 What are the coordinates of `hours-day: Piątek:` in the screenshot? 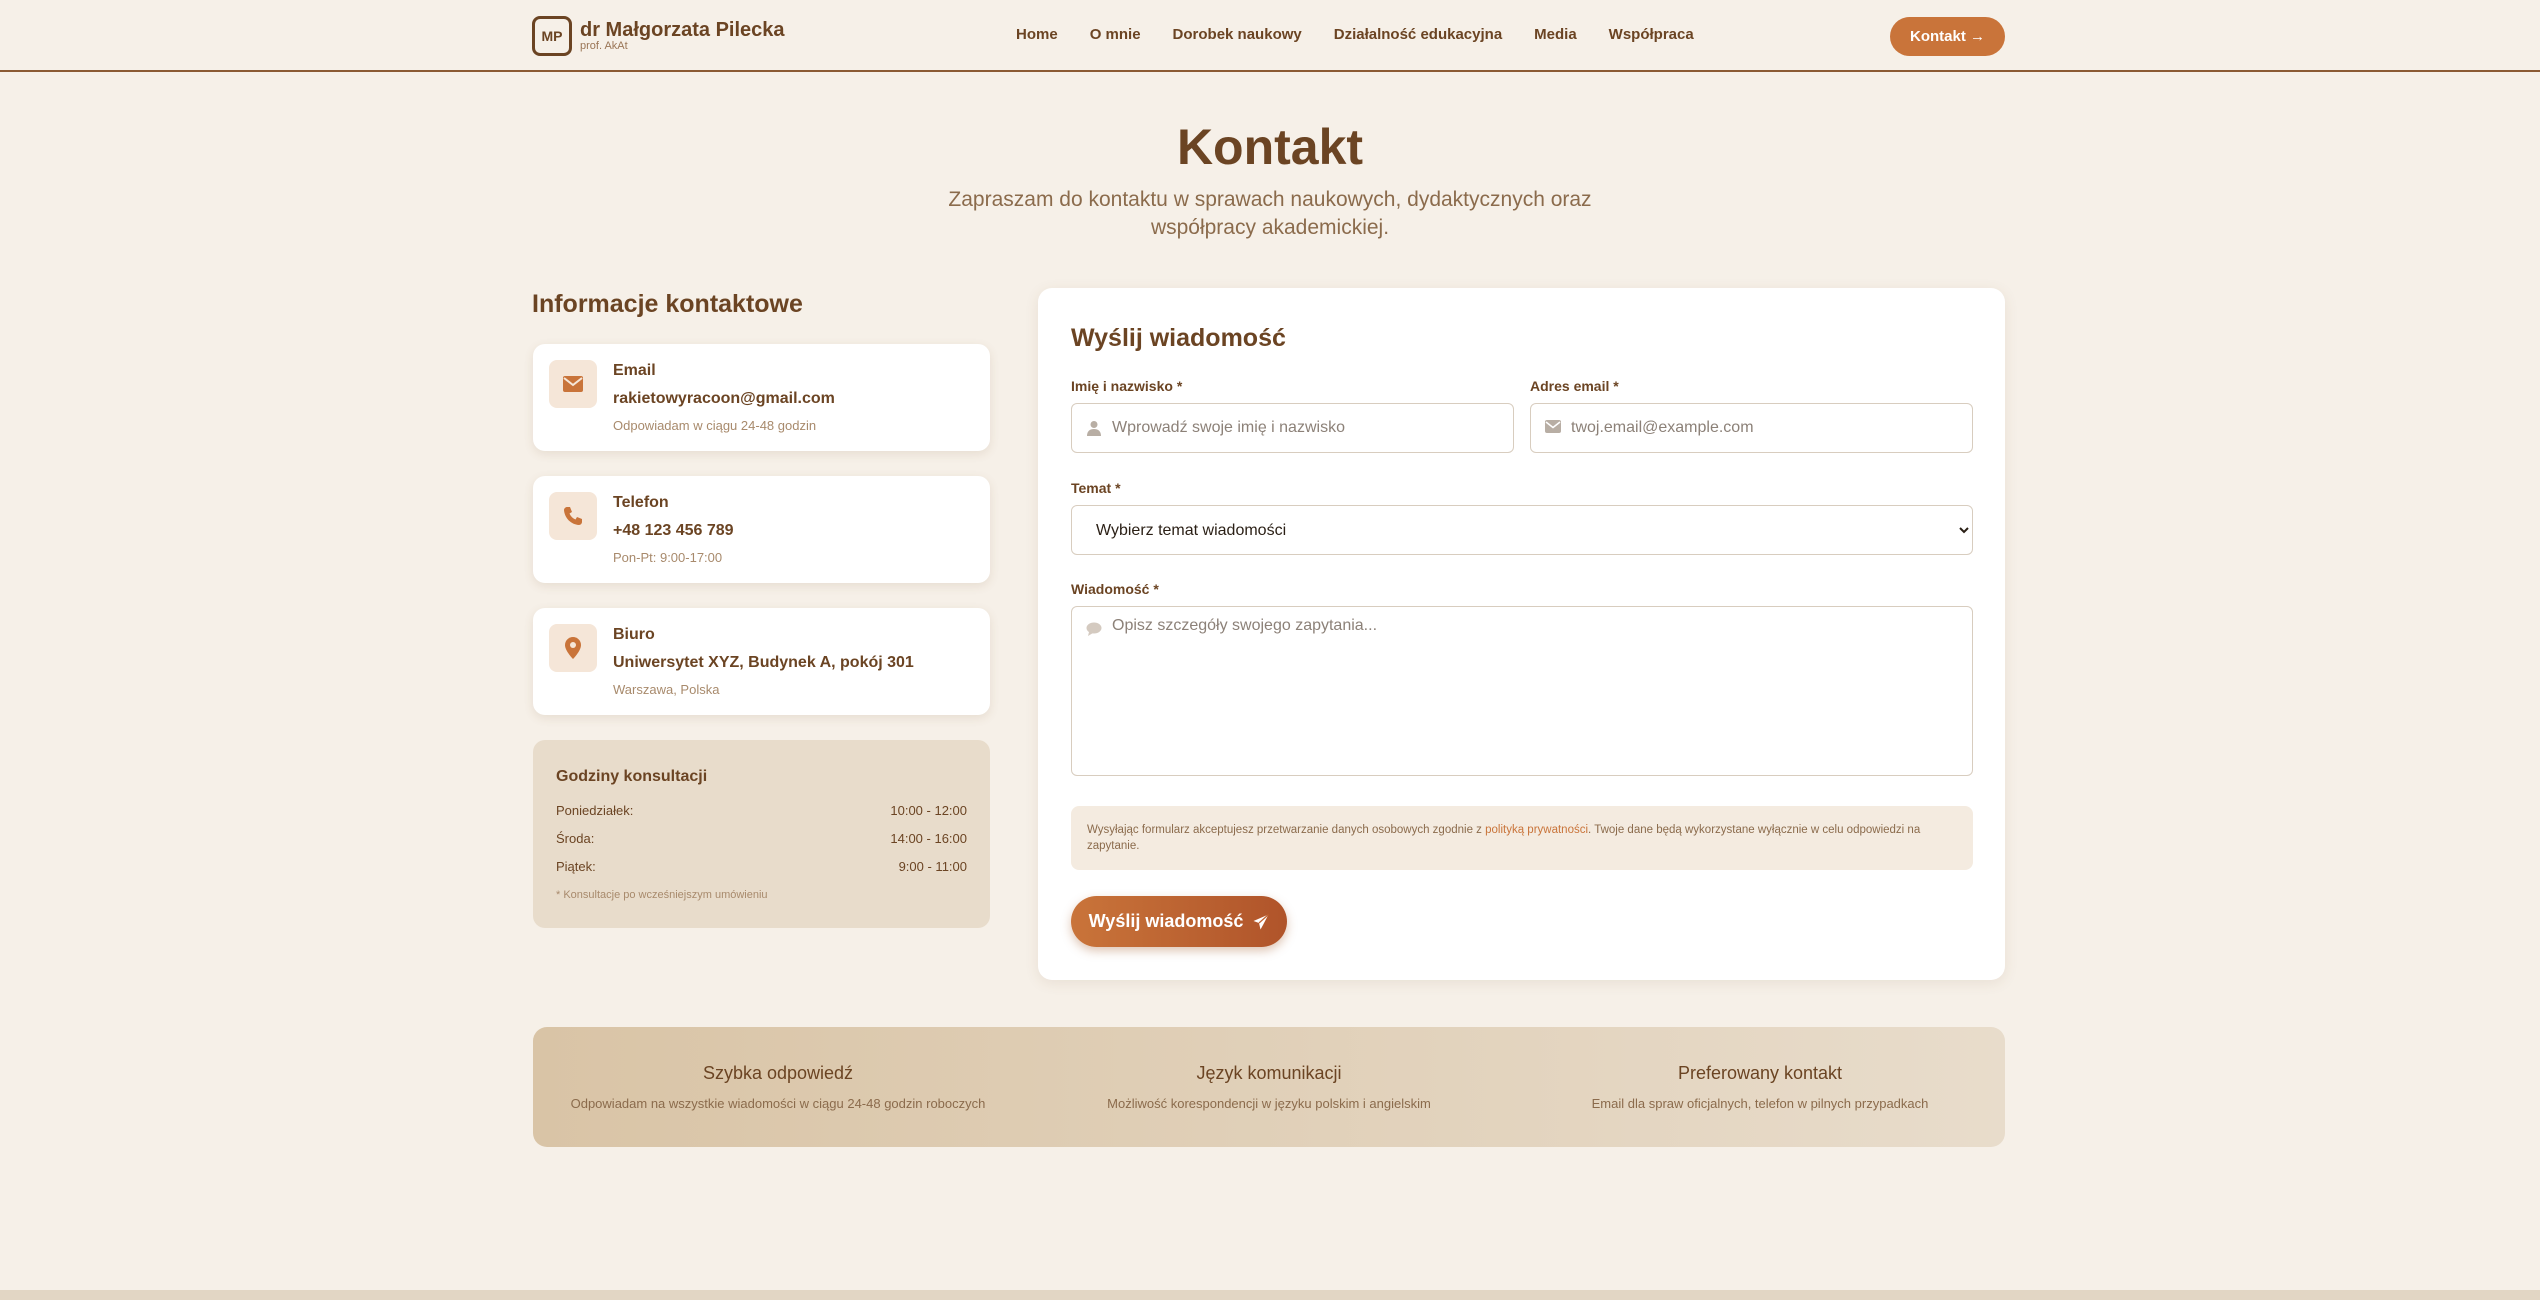 It's located at (576, 866).